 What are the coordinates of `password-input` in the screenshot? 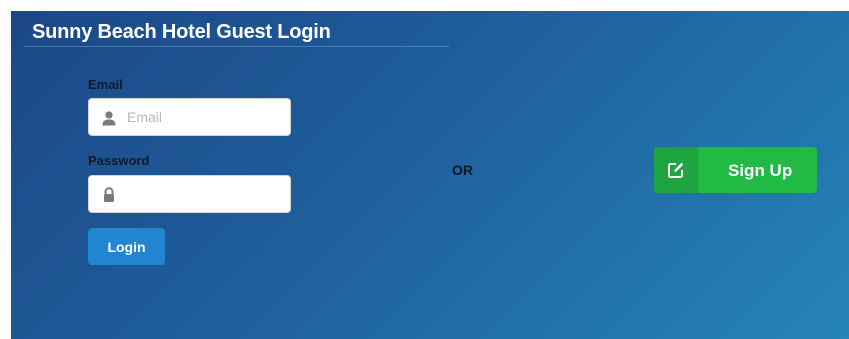 It's located at (206, 194).